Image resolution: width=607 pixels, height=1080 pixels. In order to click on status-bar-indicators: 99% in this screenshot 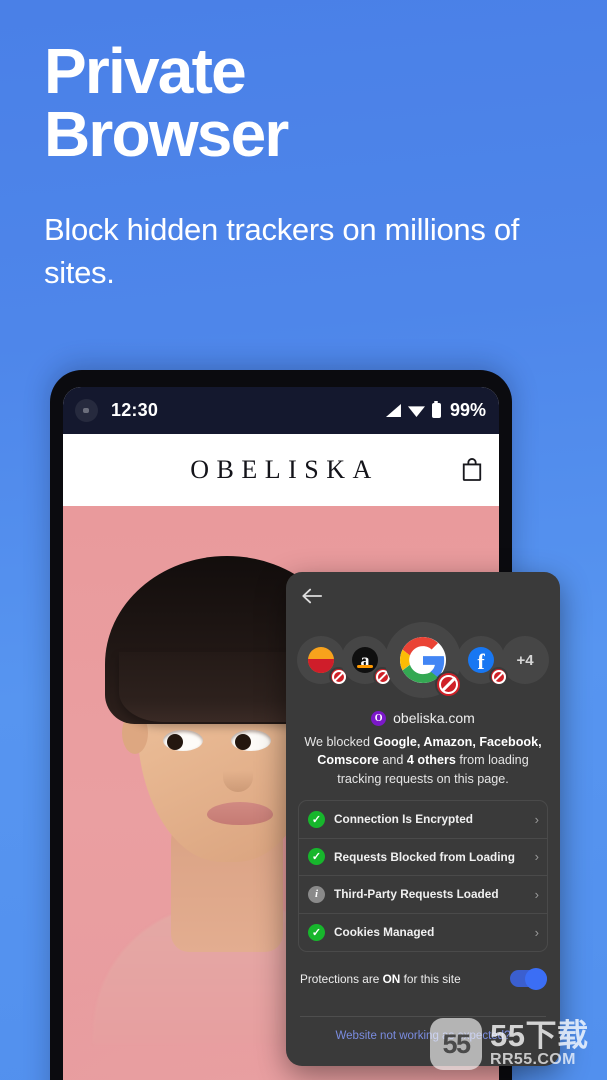, I will do `click(435, 410)`.